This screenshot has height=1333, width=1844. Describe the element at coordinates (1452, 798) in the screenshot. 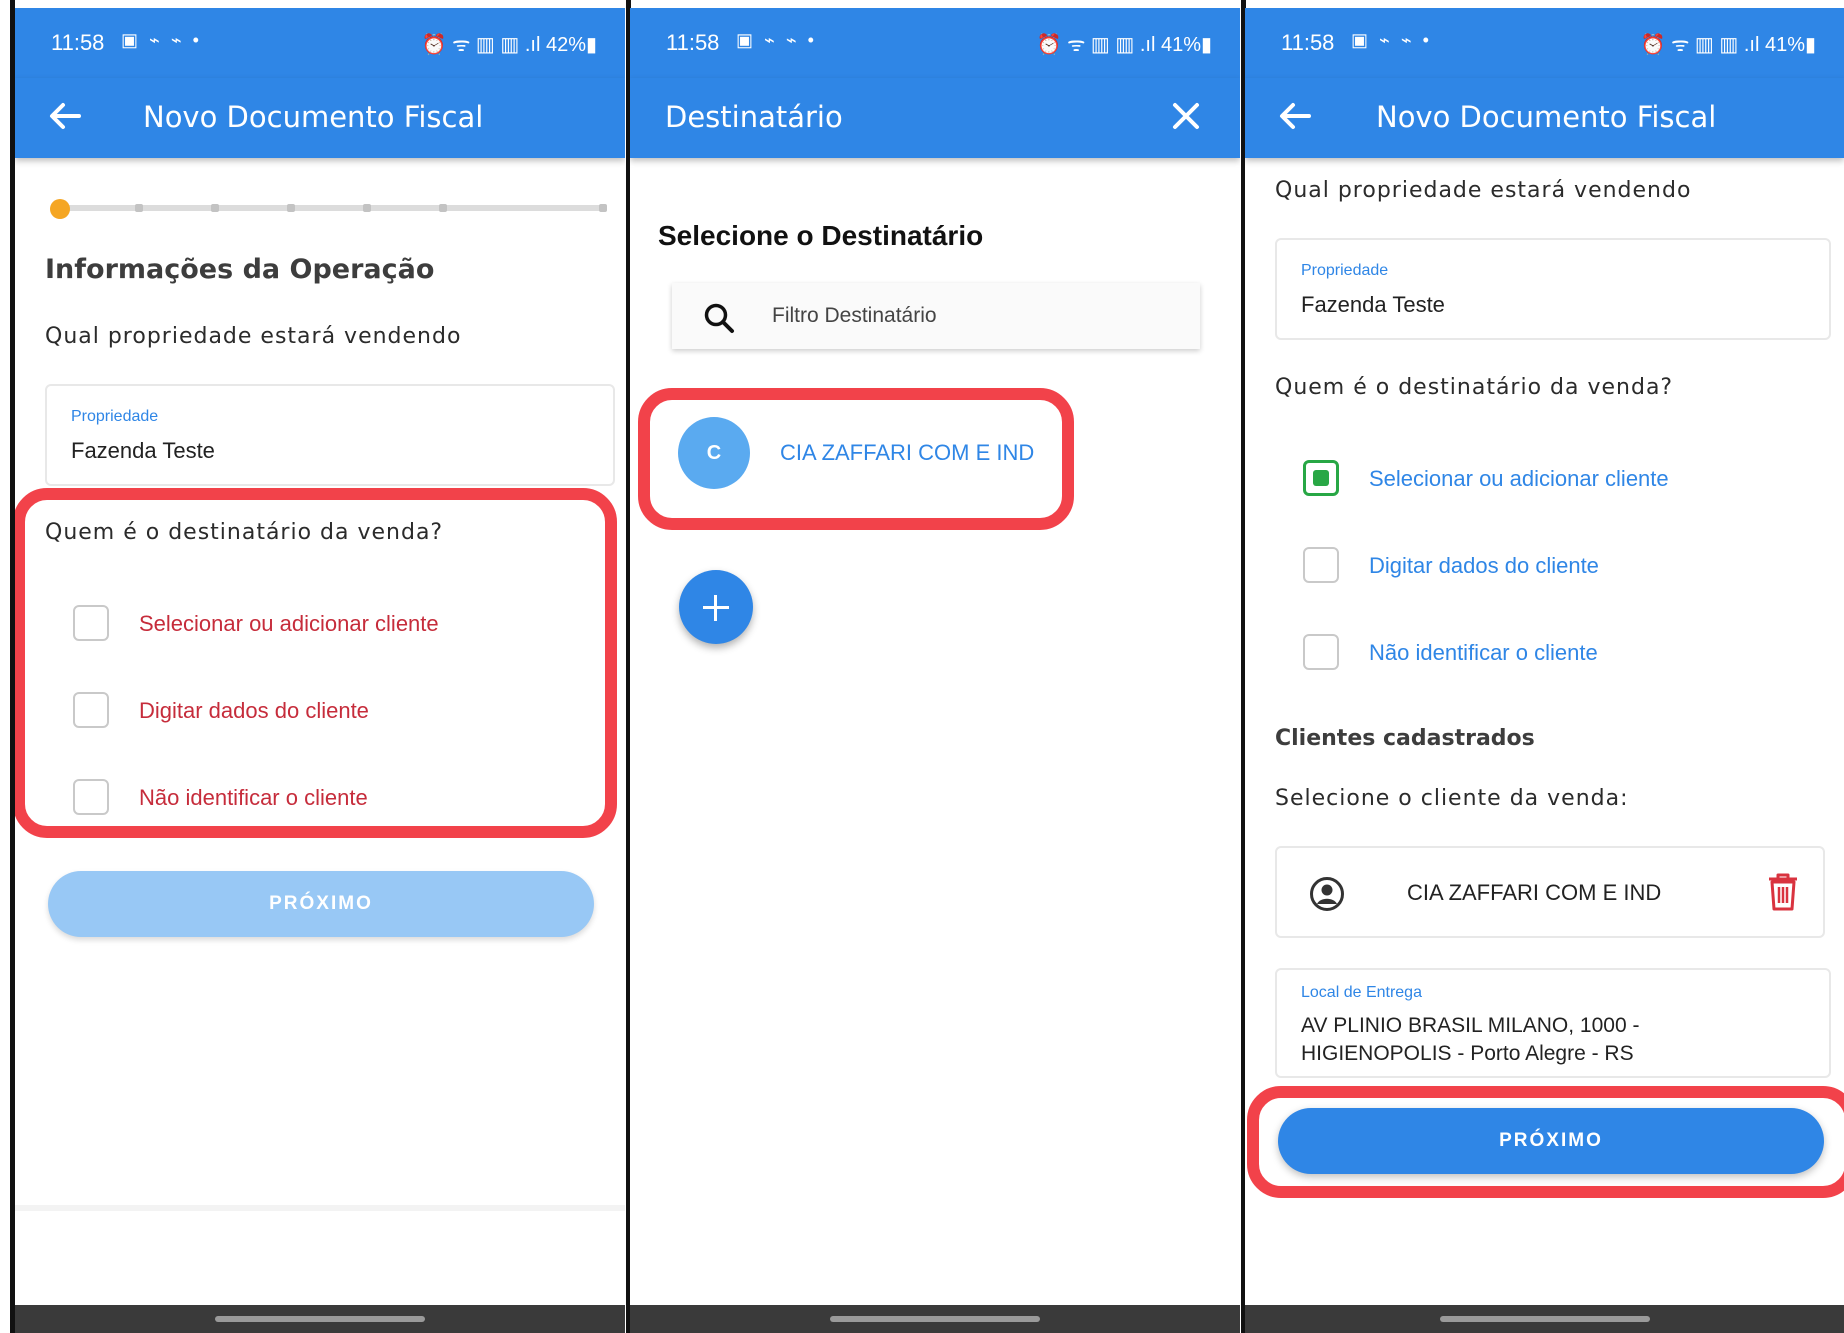

I see `select-client-prompt: Selecione o cliente da venda:` at that location.